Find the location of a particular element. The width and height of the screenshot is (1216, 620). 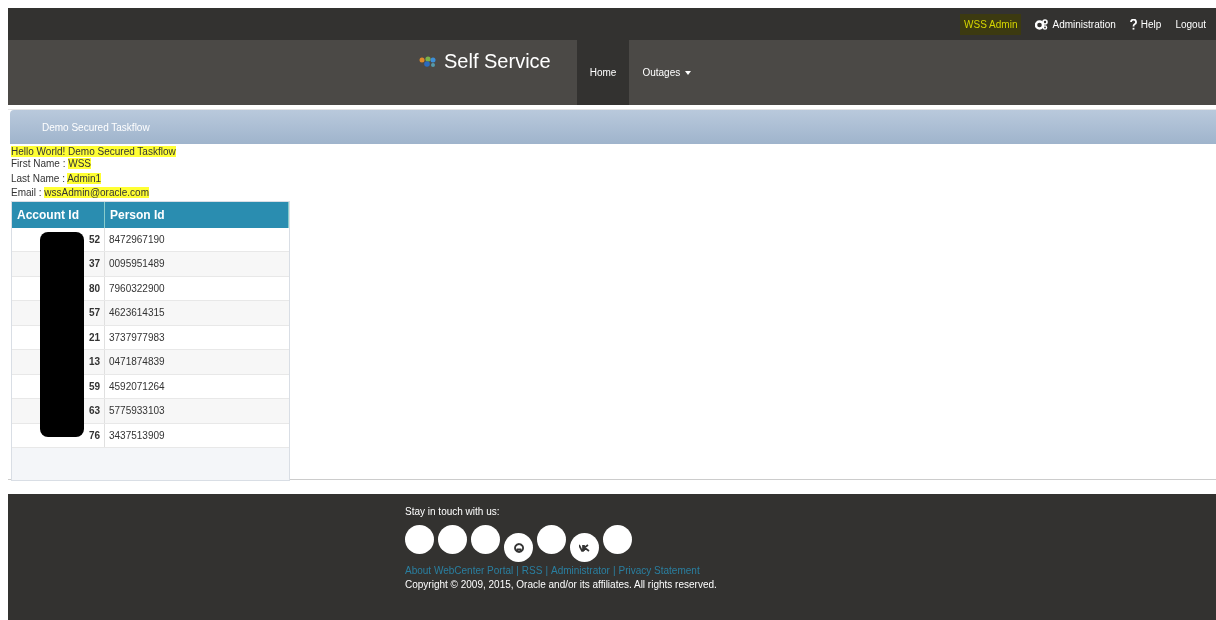

table-cell: 13 is located at coordinates (94, 362).